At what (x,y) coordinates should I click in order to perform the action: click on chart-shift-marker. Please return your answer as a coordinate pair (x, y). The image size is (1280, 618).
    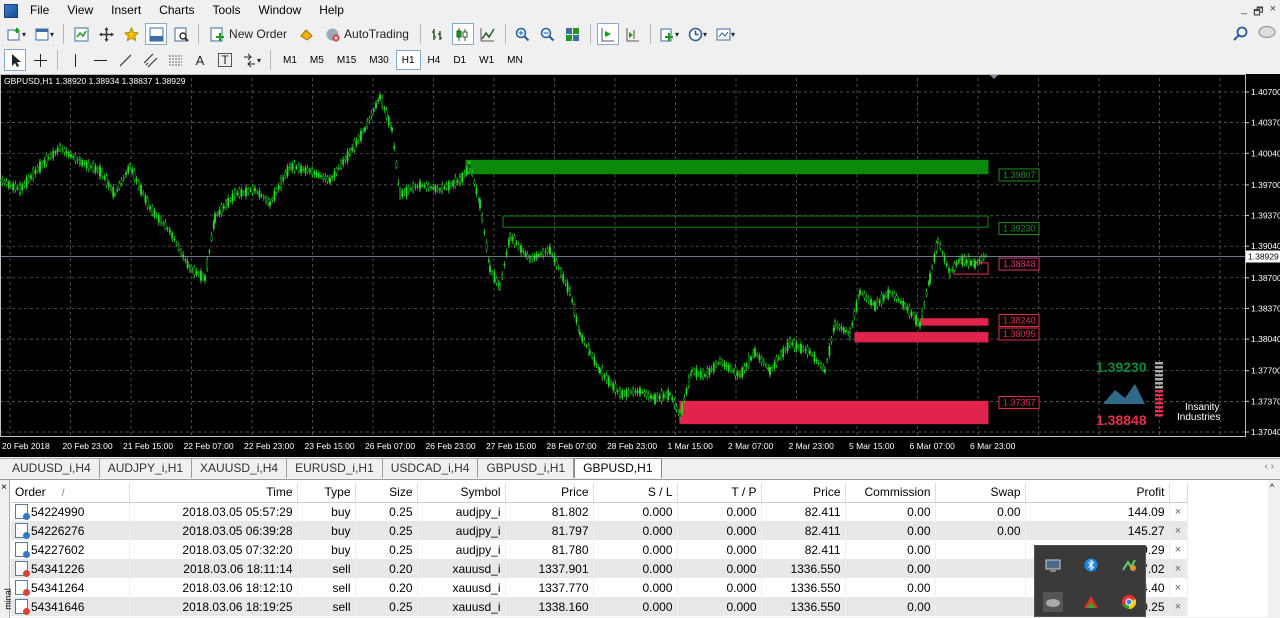
    Looking at the image, I should click on (994, 77).